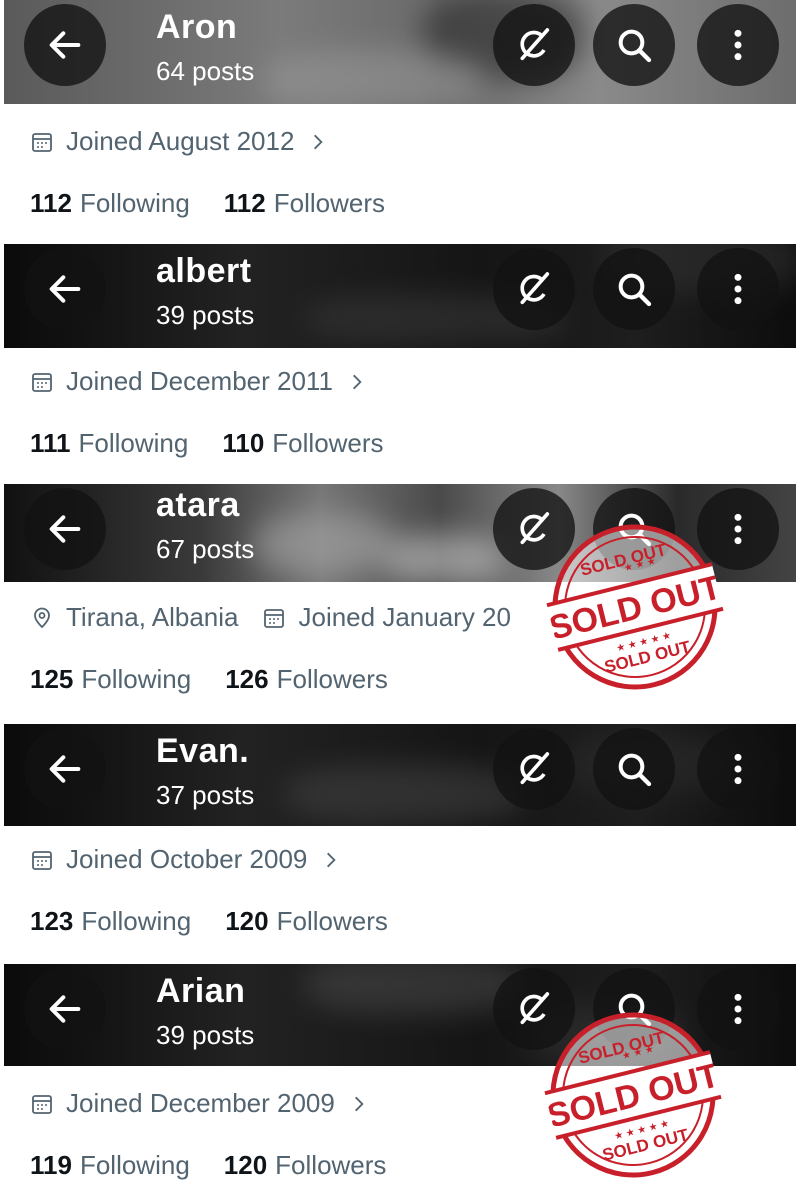  What do you see at coordinates (52, 679) in the screenshot?
I see `following-count: 125` at bounding box center [52, 679].